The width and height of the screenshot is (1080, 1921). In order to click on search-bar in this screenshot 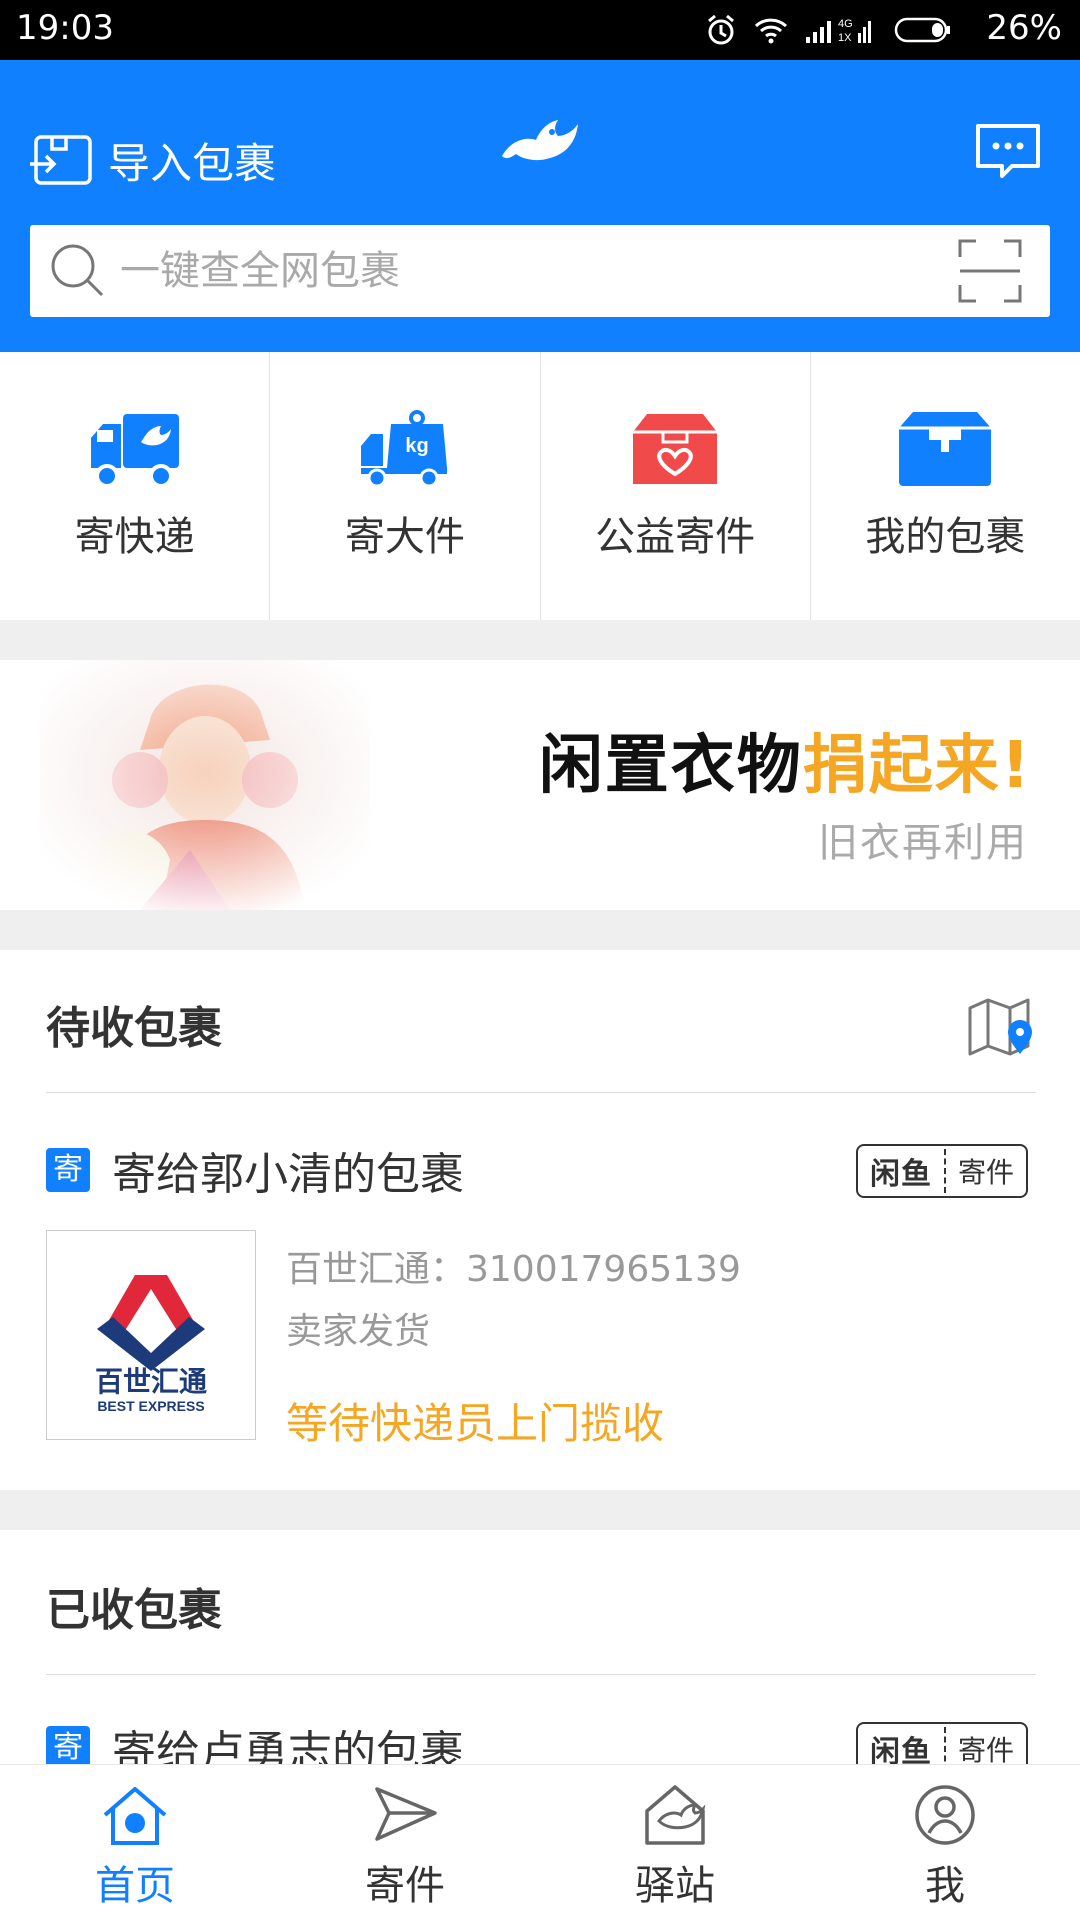, I will do `click(540, 271)`.